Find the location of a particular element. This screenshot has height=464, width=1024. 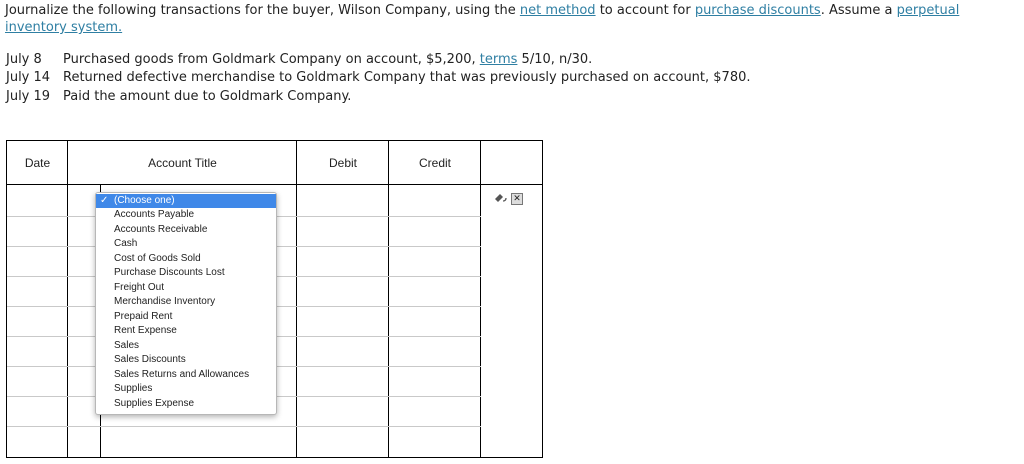

dropdown-option: Rent Expense is located at coordinates (186, 331).